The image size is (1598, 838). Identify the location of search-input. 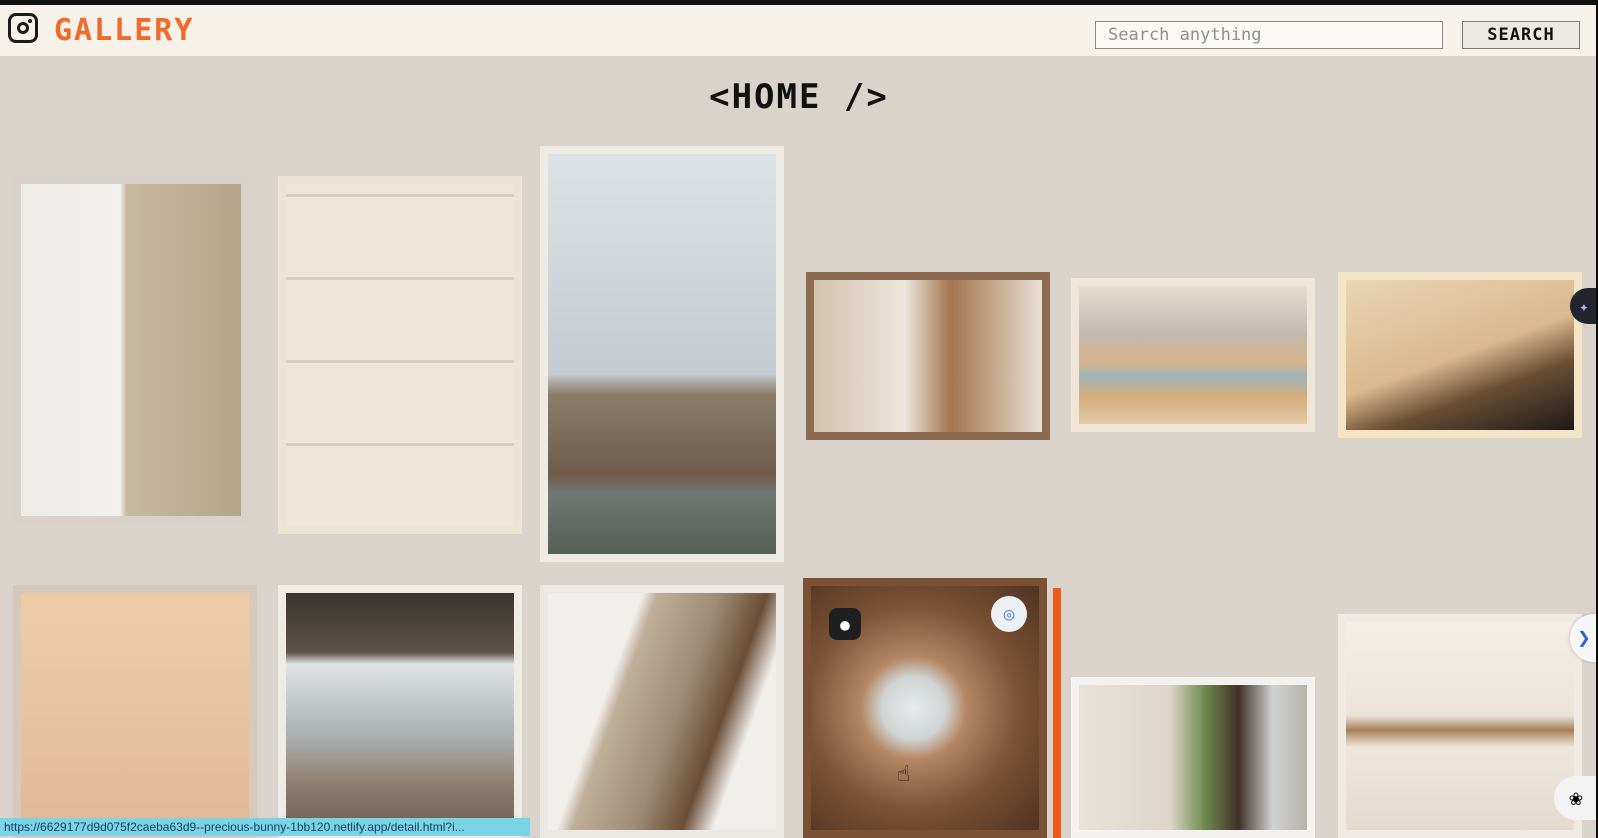
(1269, 35).